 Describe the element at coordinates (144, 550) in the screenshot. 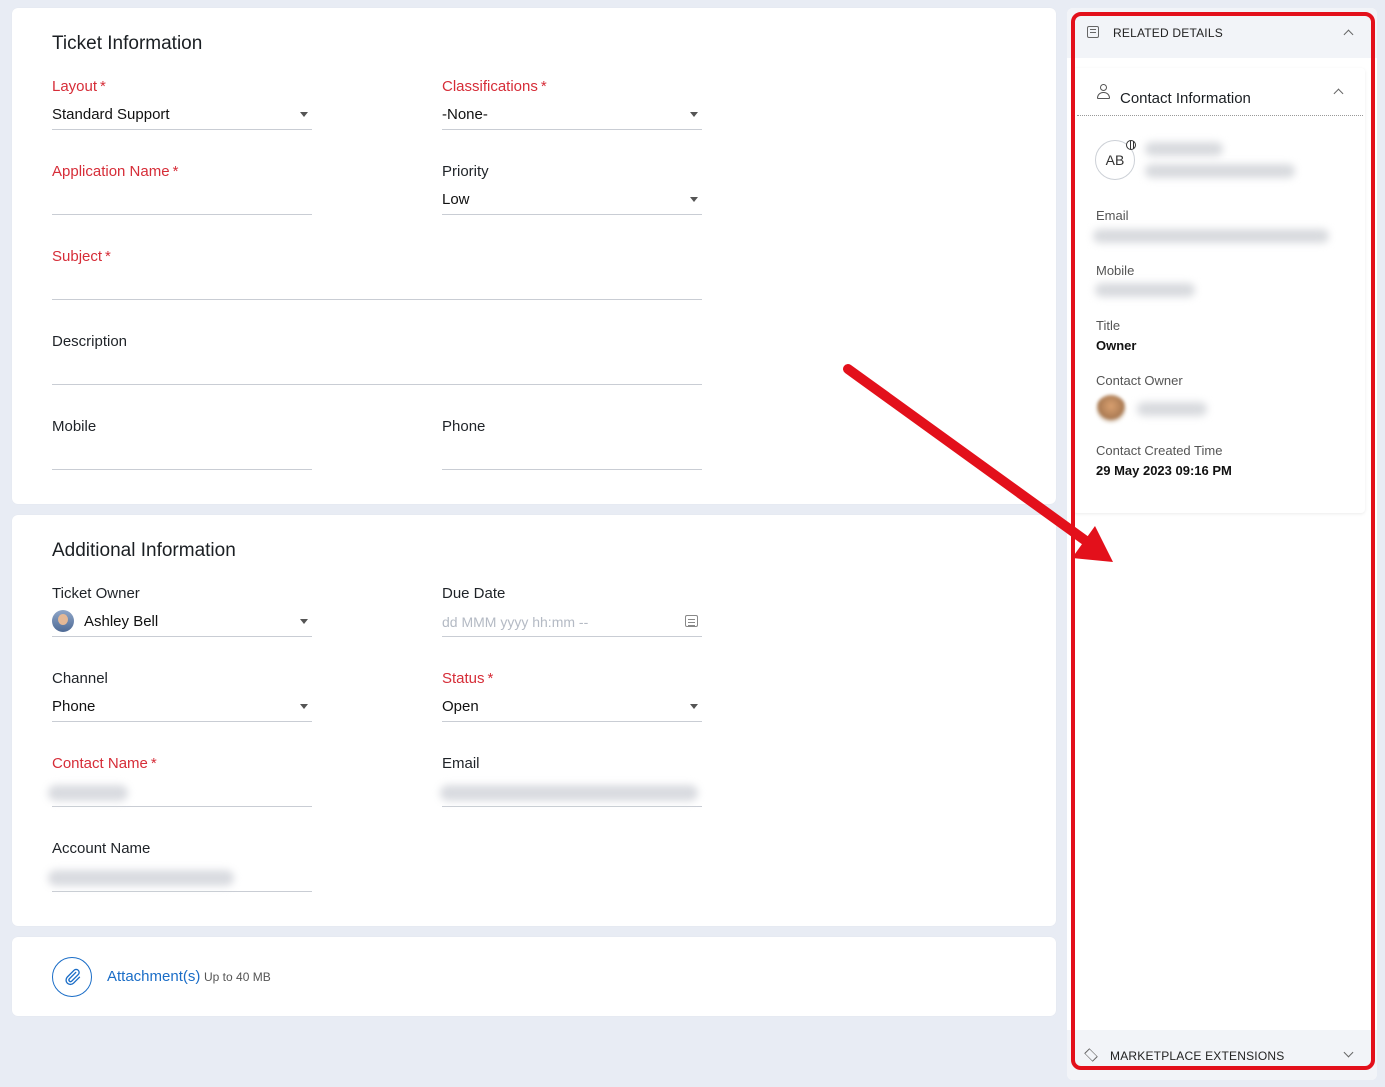

I see `additional-information-title: Additional Information` at that location.